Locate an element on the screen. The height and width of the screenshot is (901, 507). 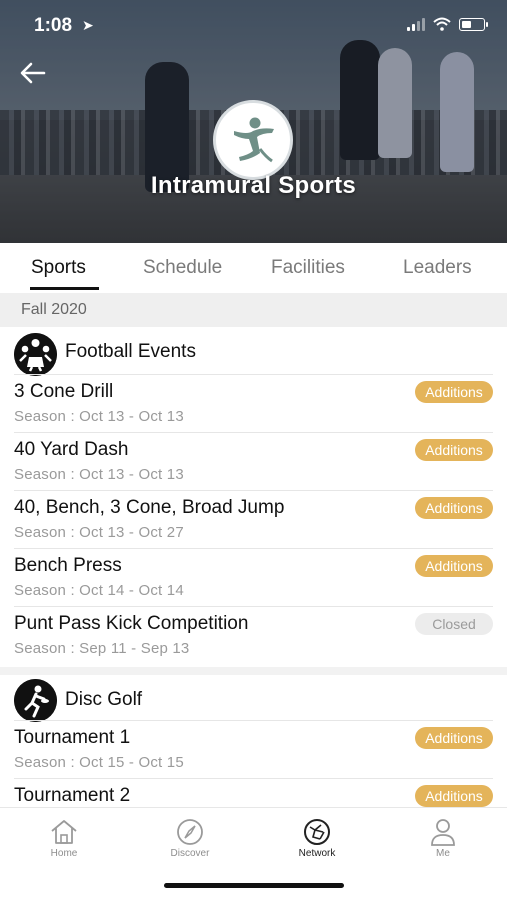
group-header: Disc Golf is located at coordinates (253, 698).